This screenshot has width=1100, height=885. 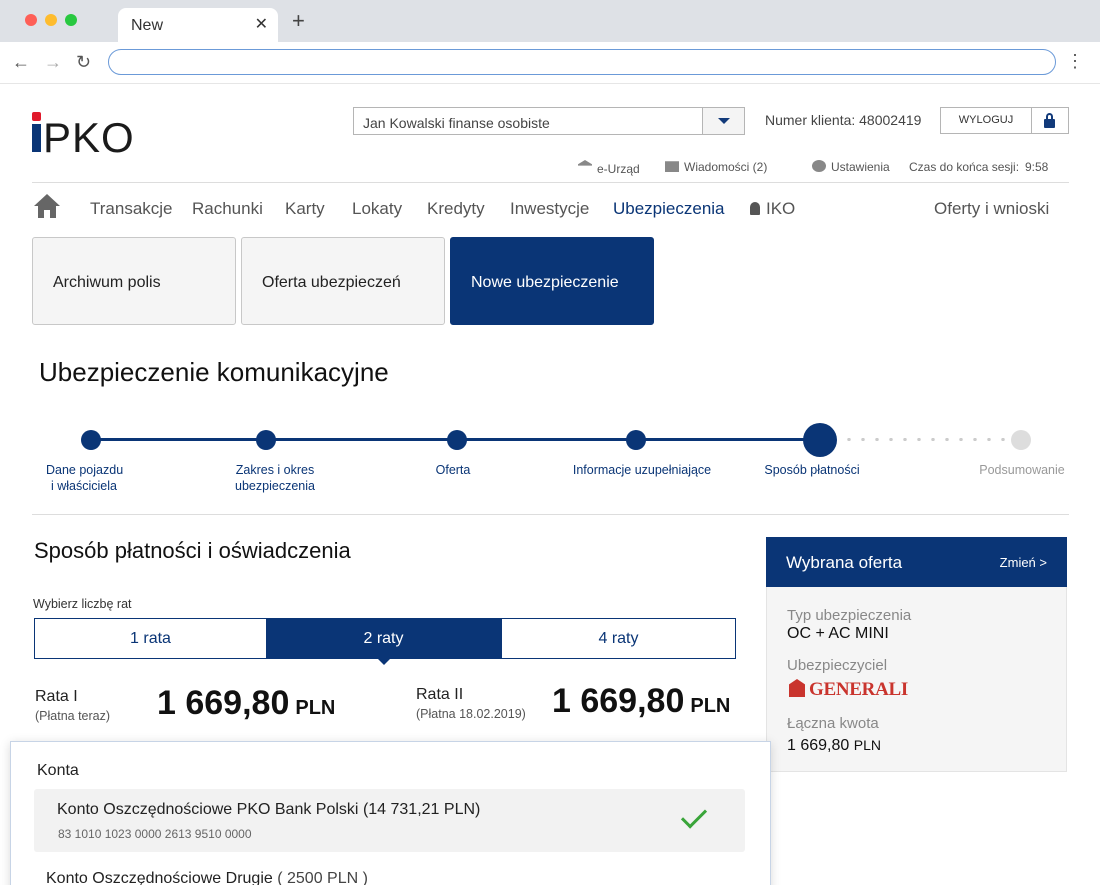 I want to click on minimize-window-button, so click(x=51, y=20).